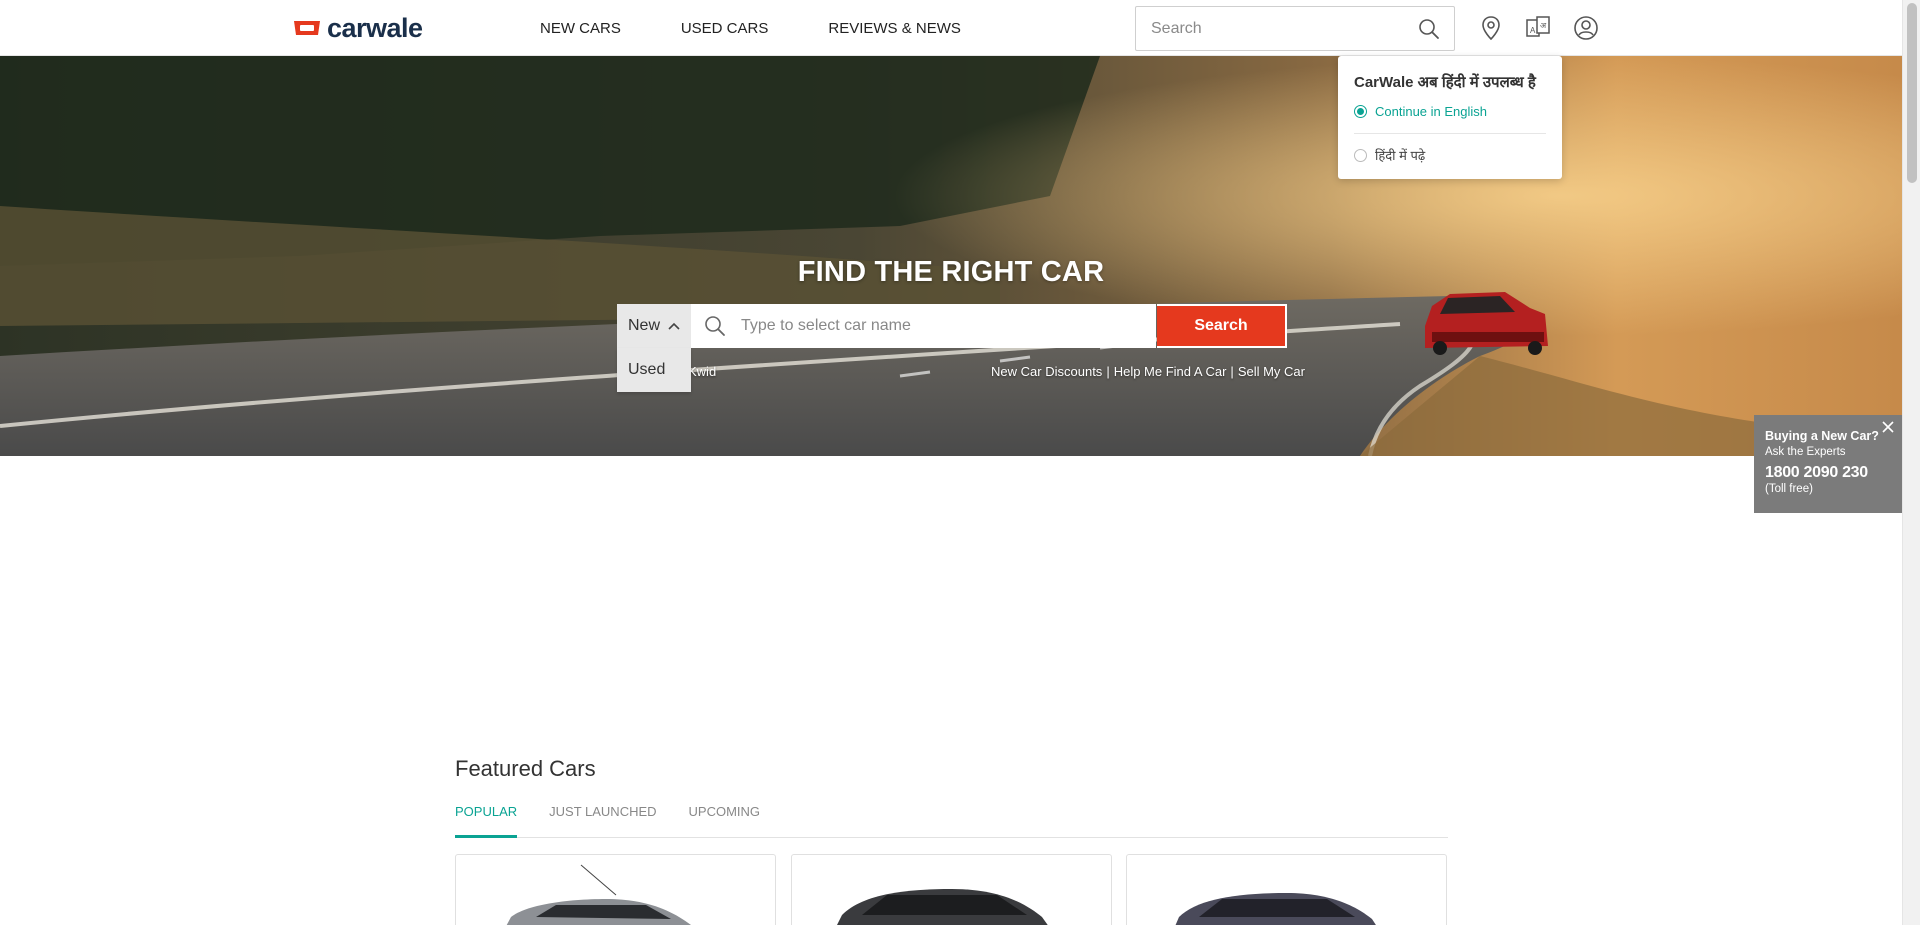 The image size is (1920, 925). Describe the element at coordinates (580, 28) in the screenshot. I see `nav-new-cars: NEW CARS` at that location.